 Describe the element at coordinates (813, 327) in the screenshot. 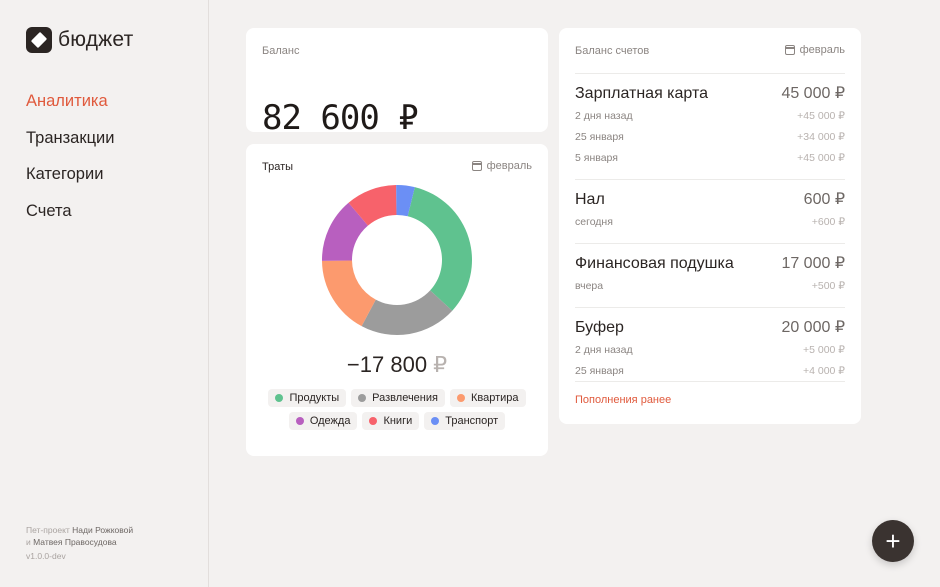

I see `account-amount: 20 000 ₽` at that location.